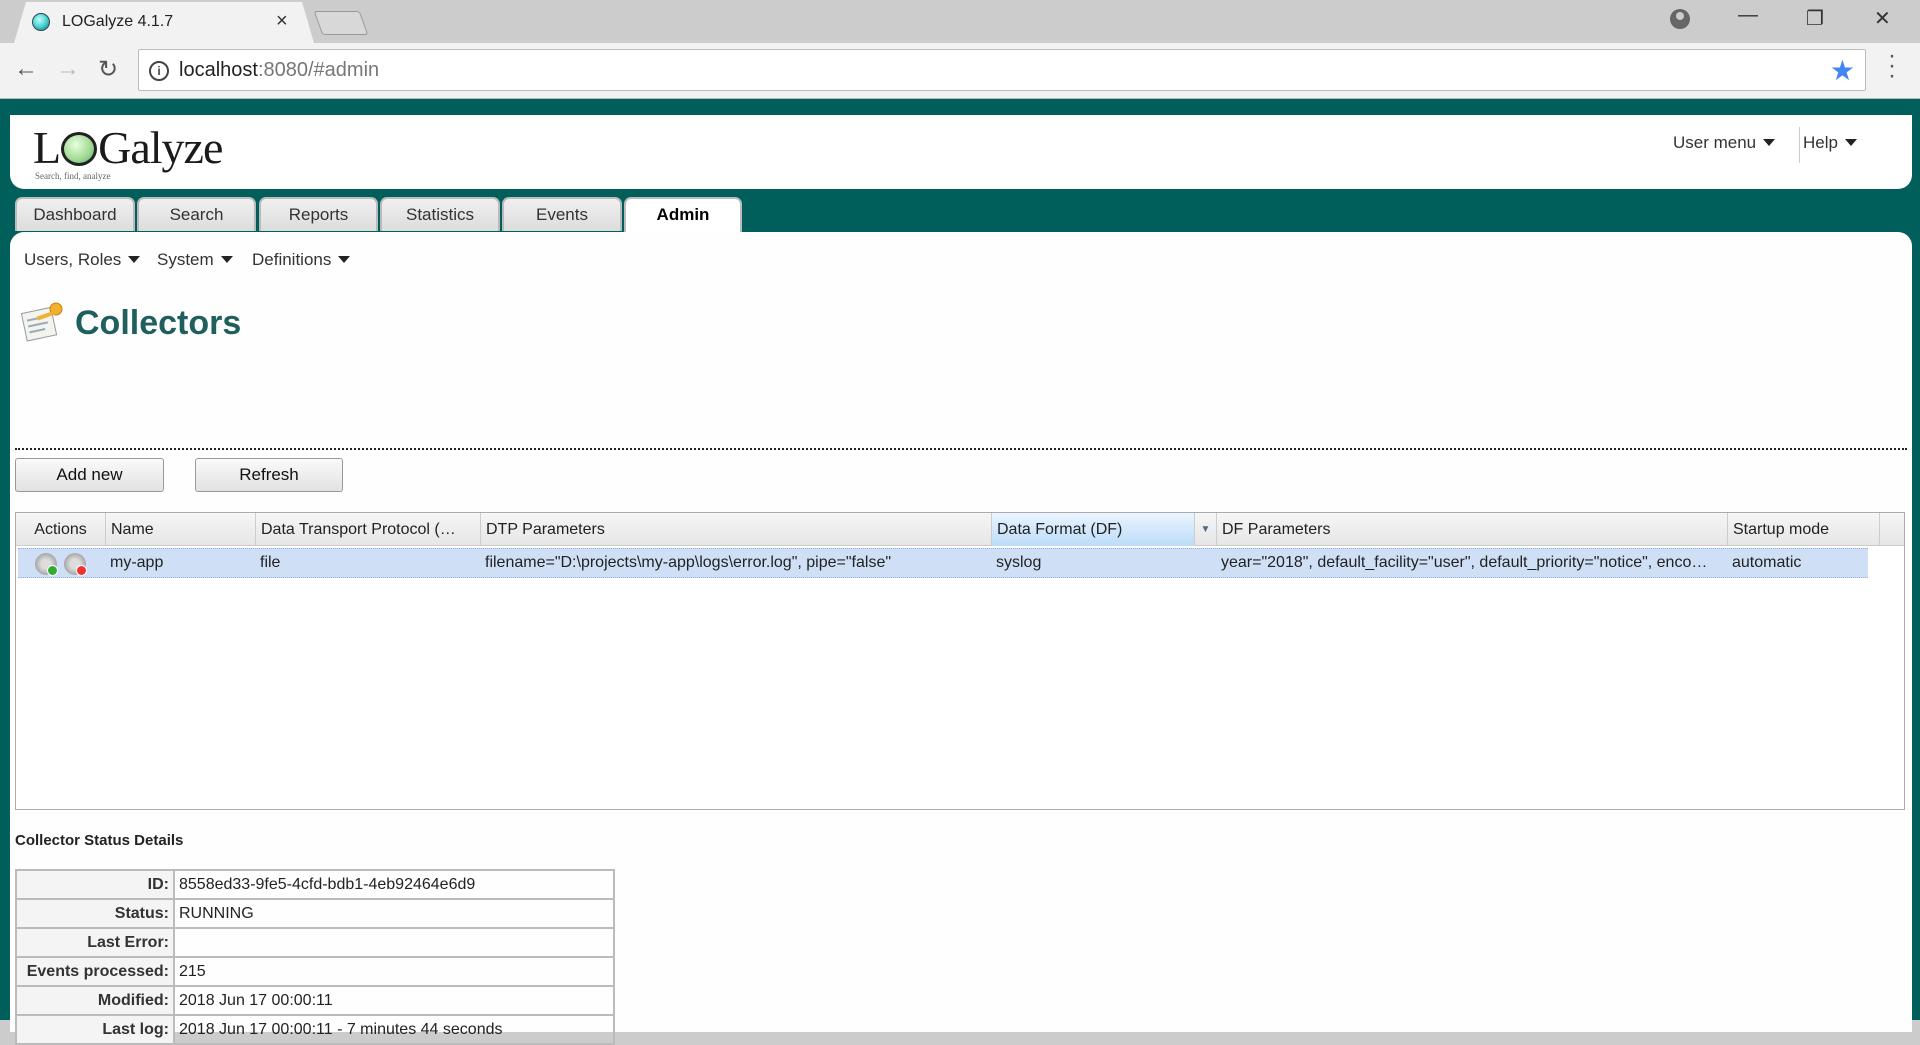 The image size is (1920, 1045). I want to click on browser-toolbar: ← → ↻ i localhost:8080/#admin ★ · · ·, so click(960, 71).